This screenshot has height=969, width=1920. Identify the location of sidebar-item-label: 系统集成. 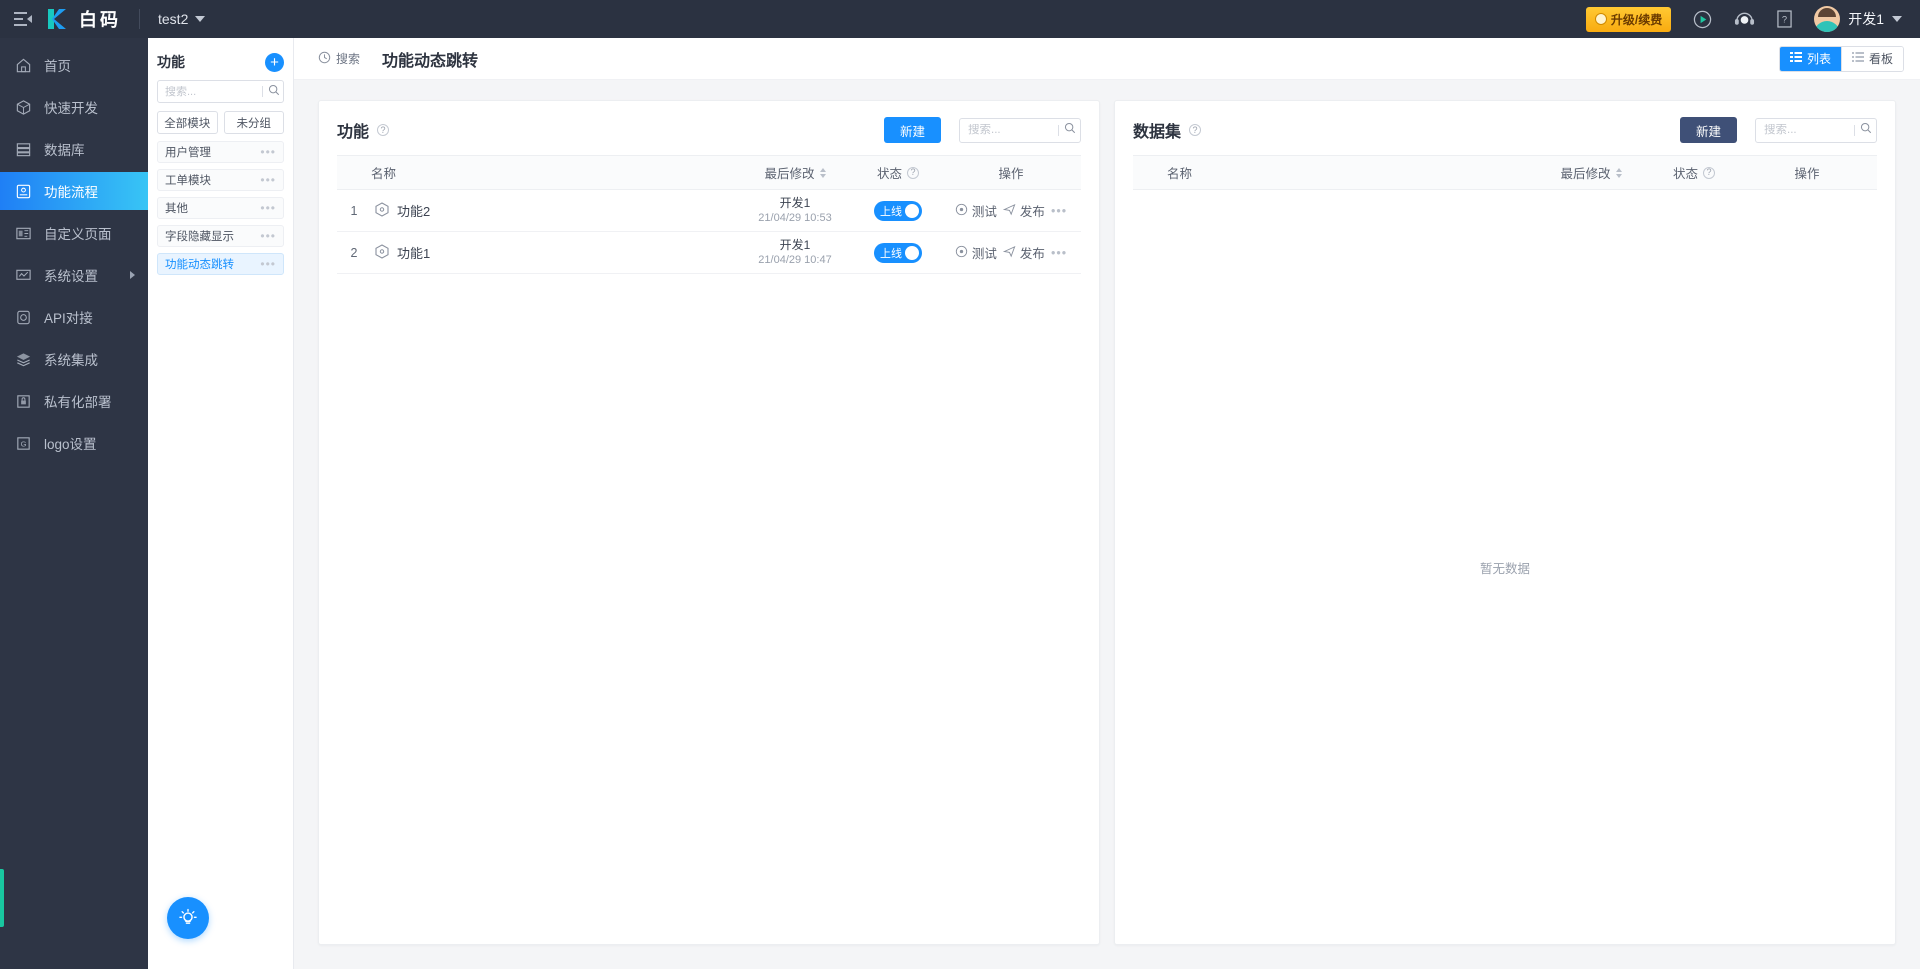
(71, 360).